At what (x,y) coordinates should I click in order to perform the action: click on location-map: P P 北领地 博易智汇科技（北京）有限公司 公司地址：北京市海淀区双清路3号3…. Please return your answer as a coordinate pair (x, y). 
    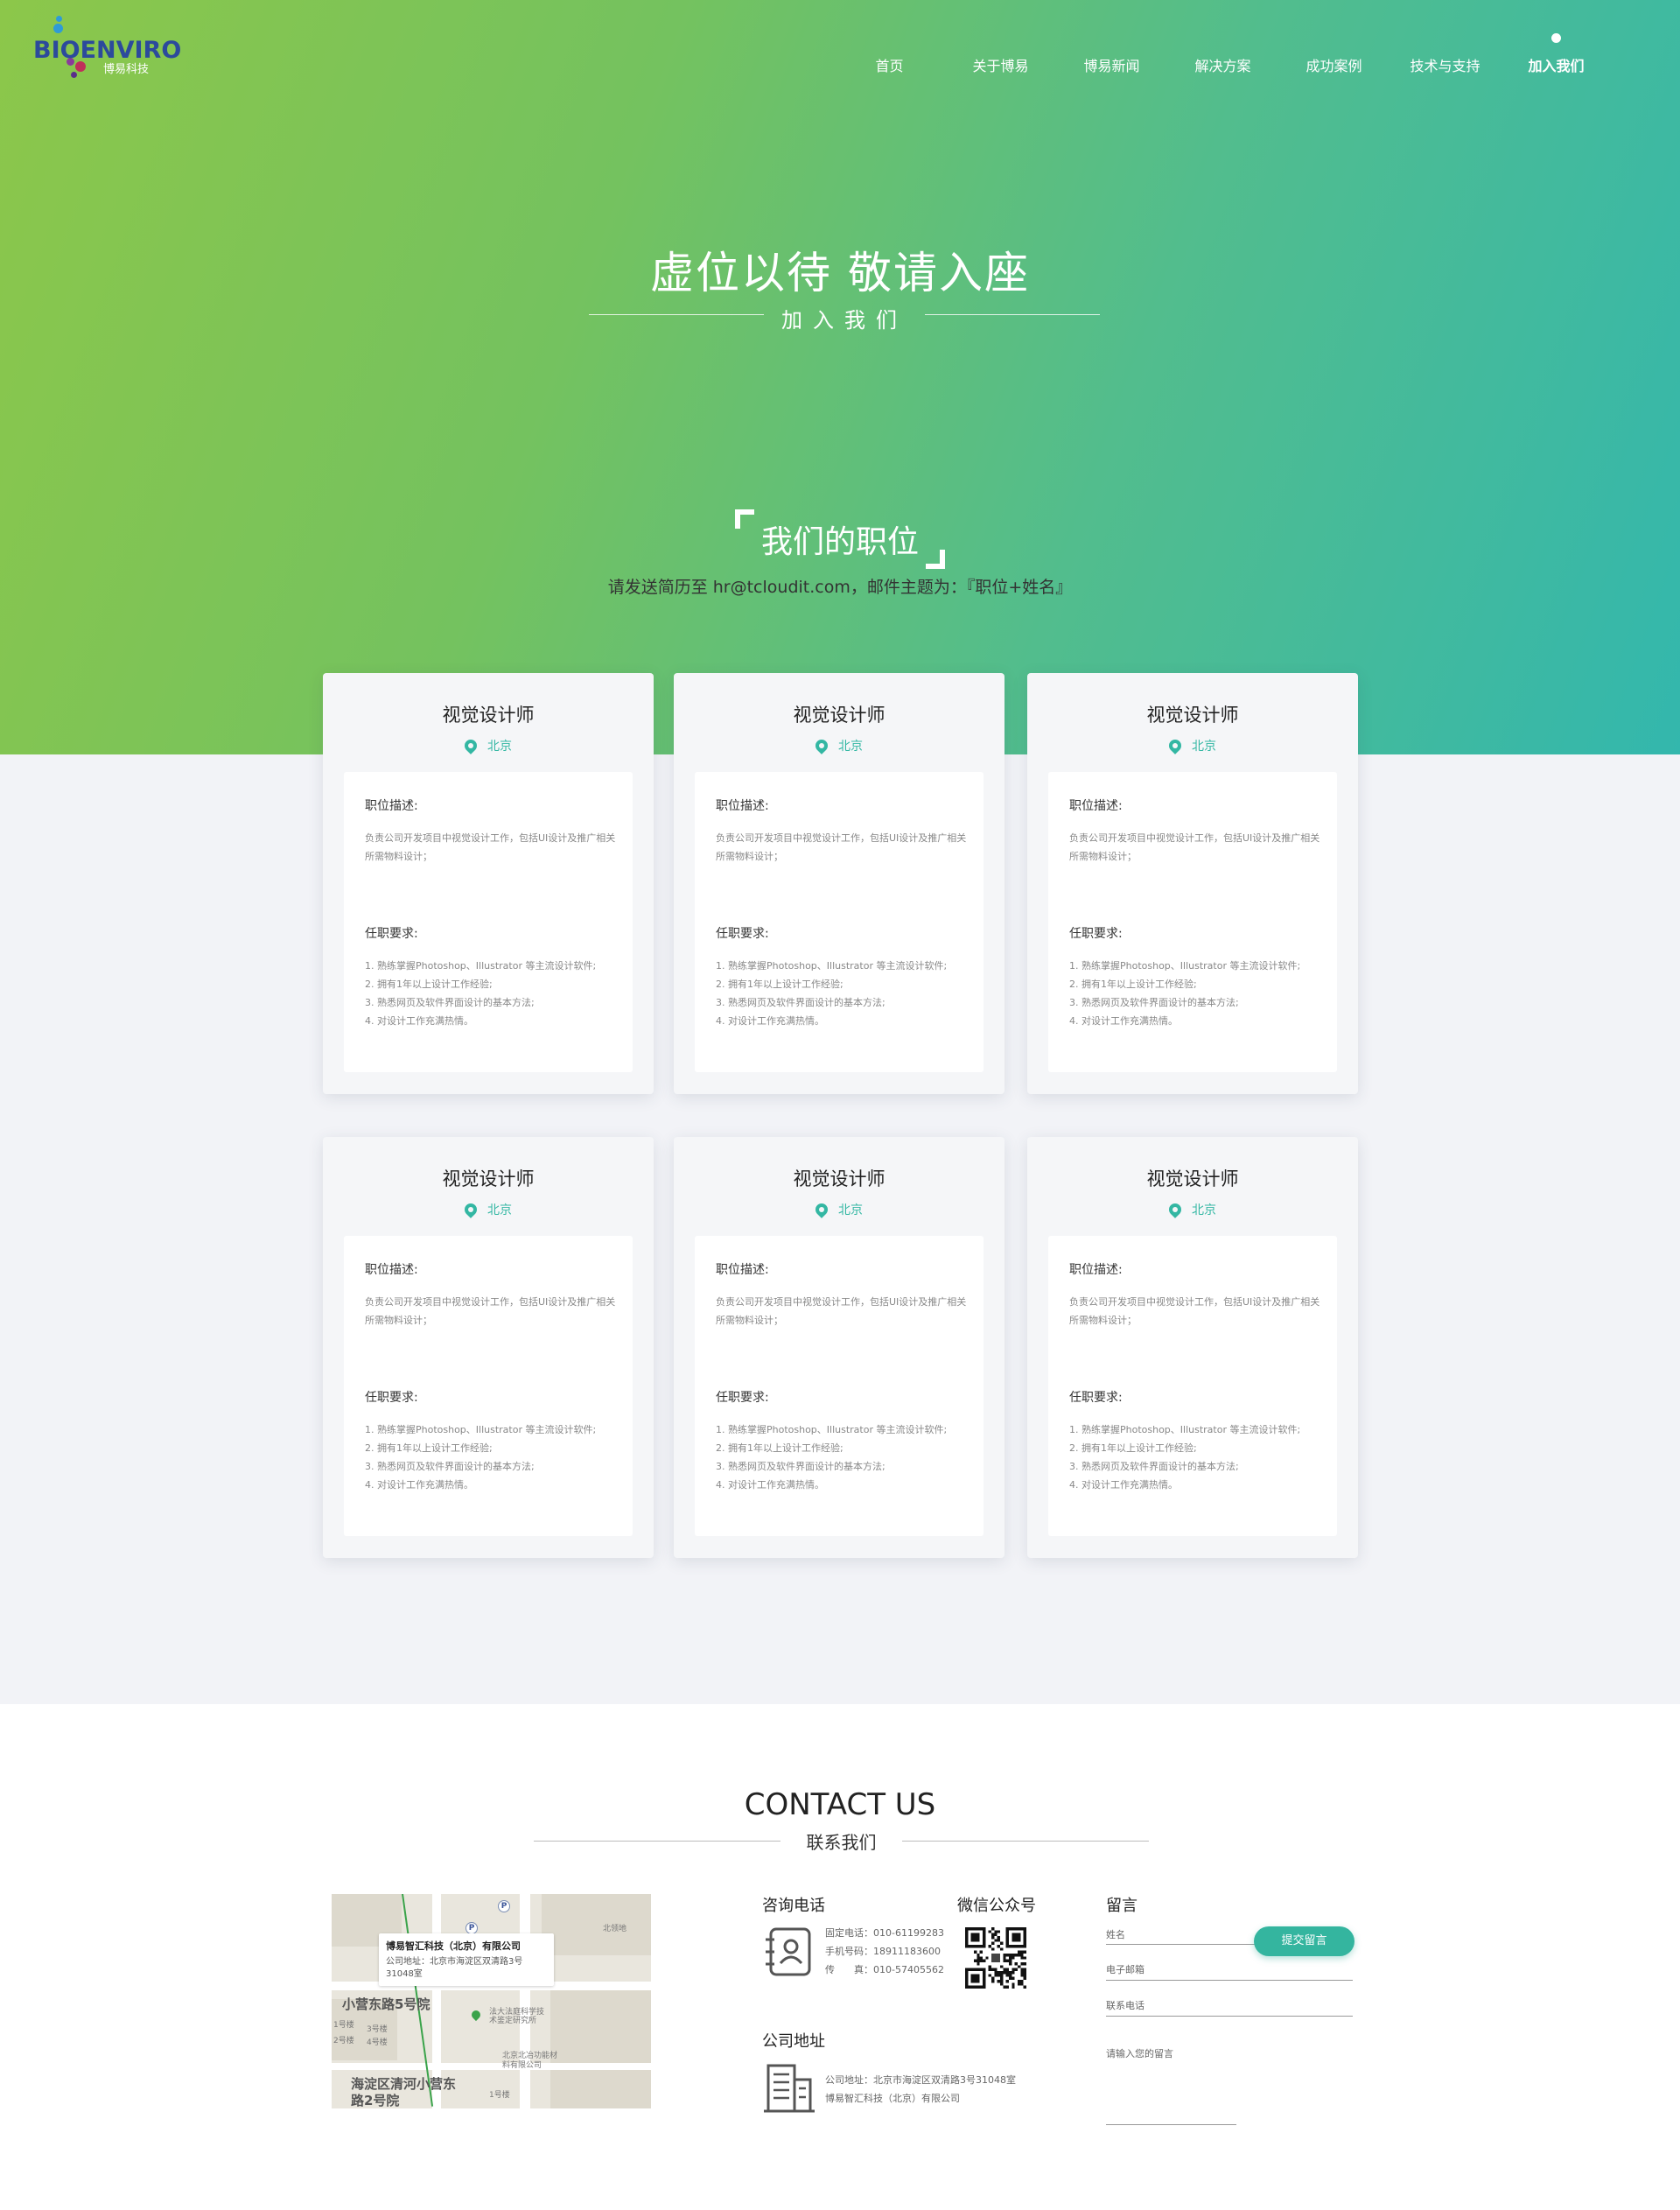
    Looking at the image, I should click on (491, 2001).